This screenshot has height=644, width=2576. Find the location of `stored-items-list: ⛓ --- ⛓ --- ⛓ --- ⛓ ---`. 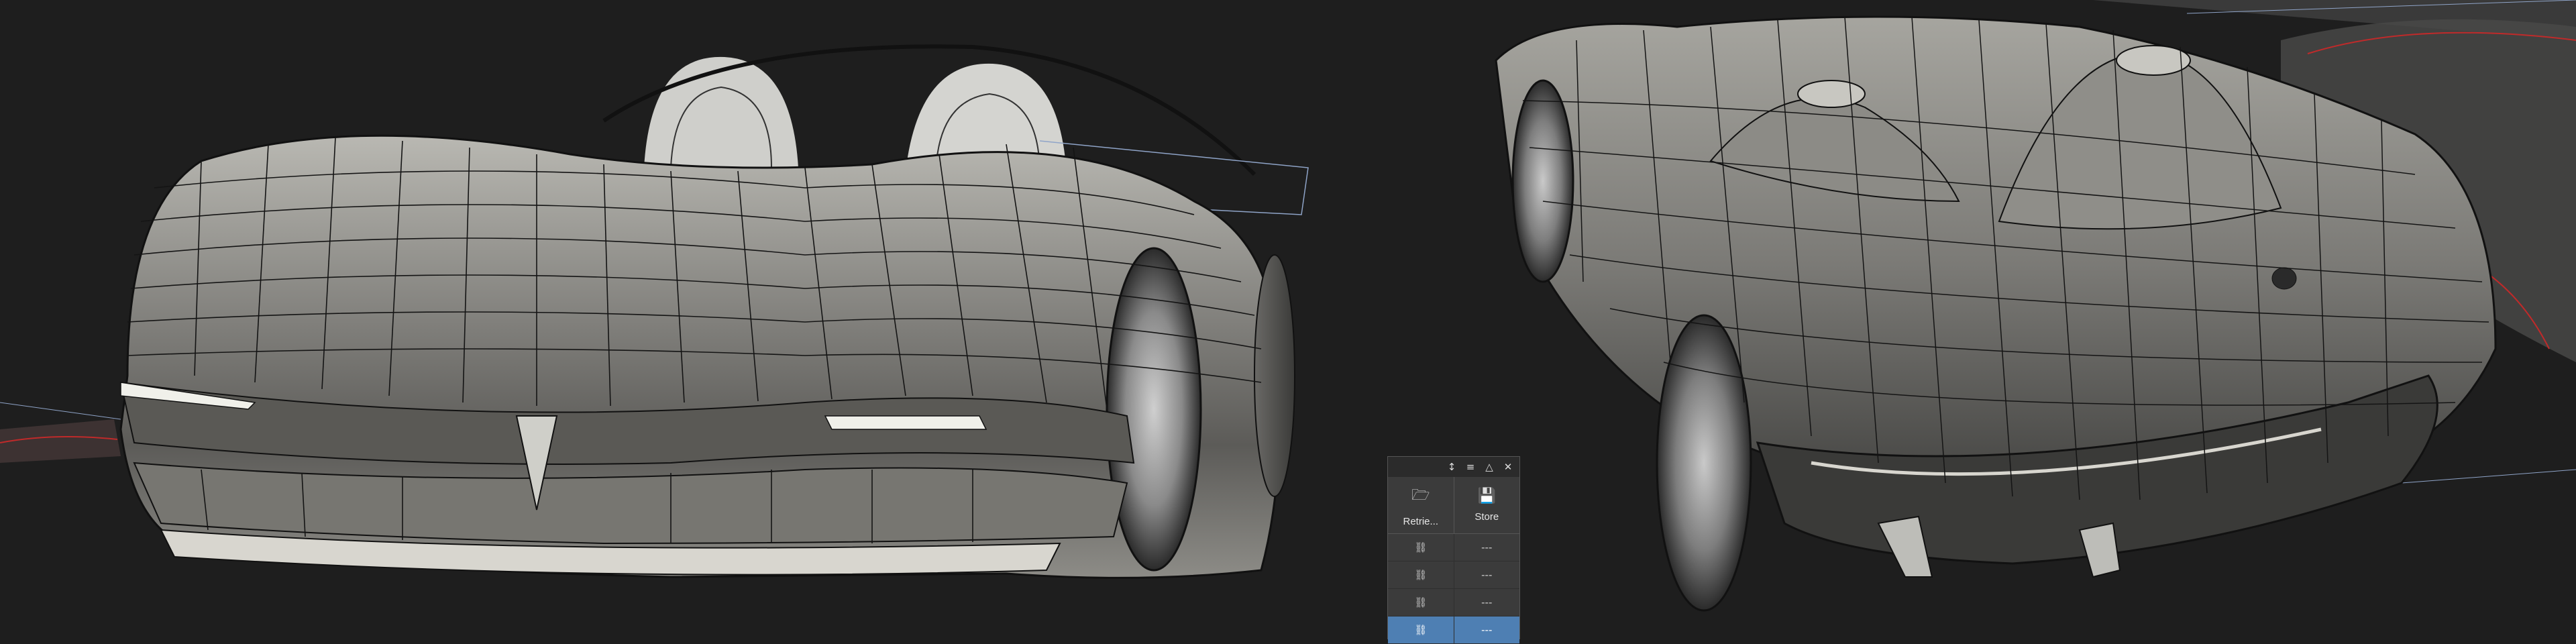

stored-items-list: ⛓ --- ⛓ --- ⛓ --- ⛓ --- is located at coordinates (1453, 589).